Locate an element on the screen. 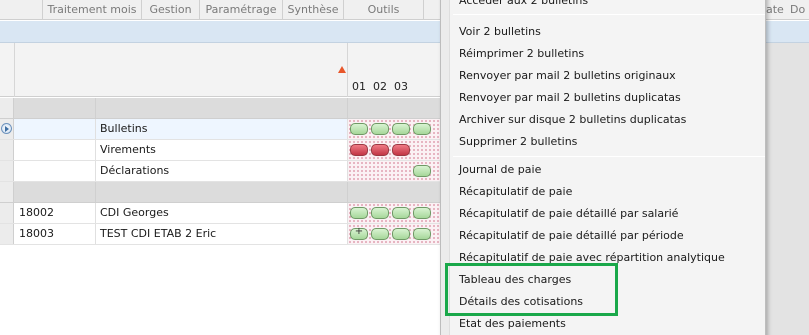  table-row-virements: Virements is located at coordinates (220, 150).